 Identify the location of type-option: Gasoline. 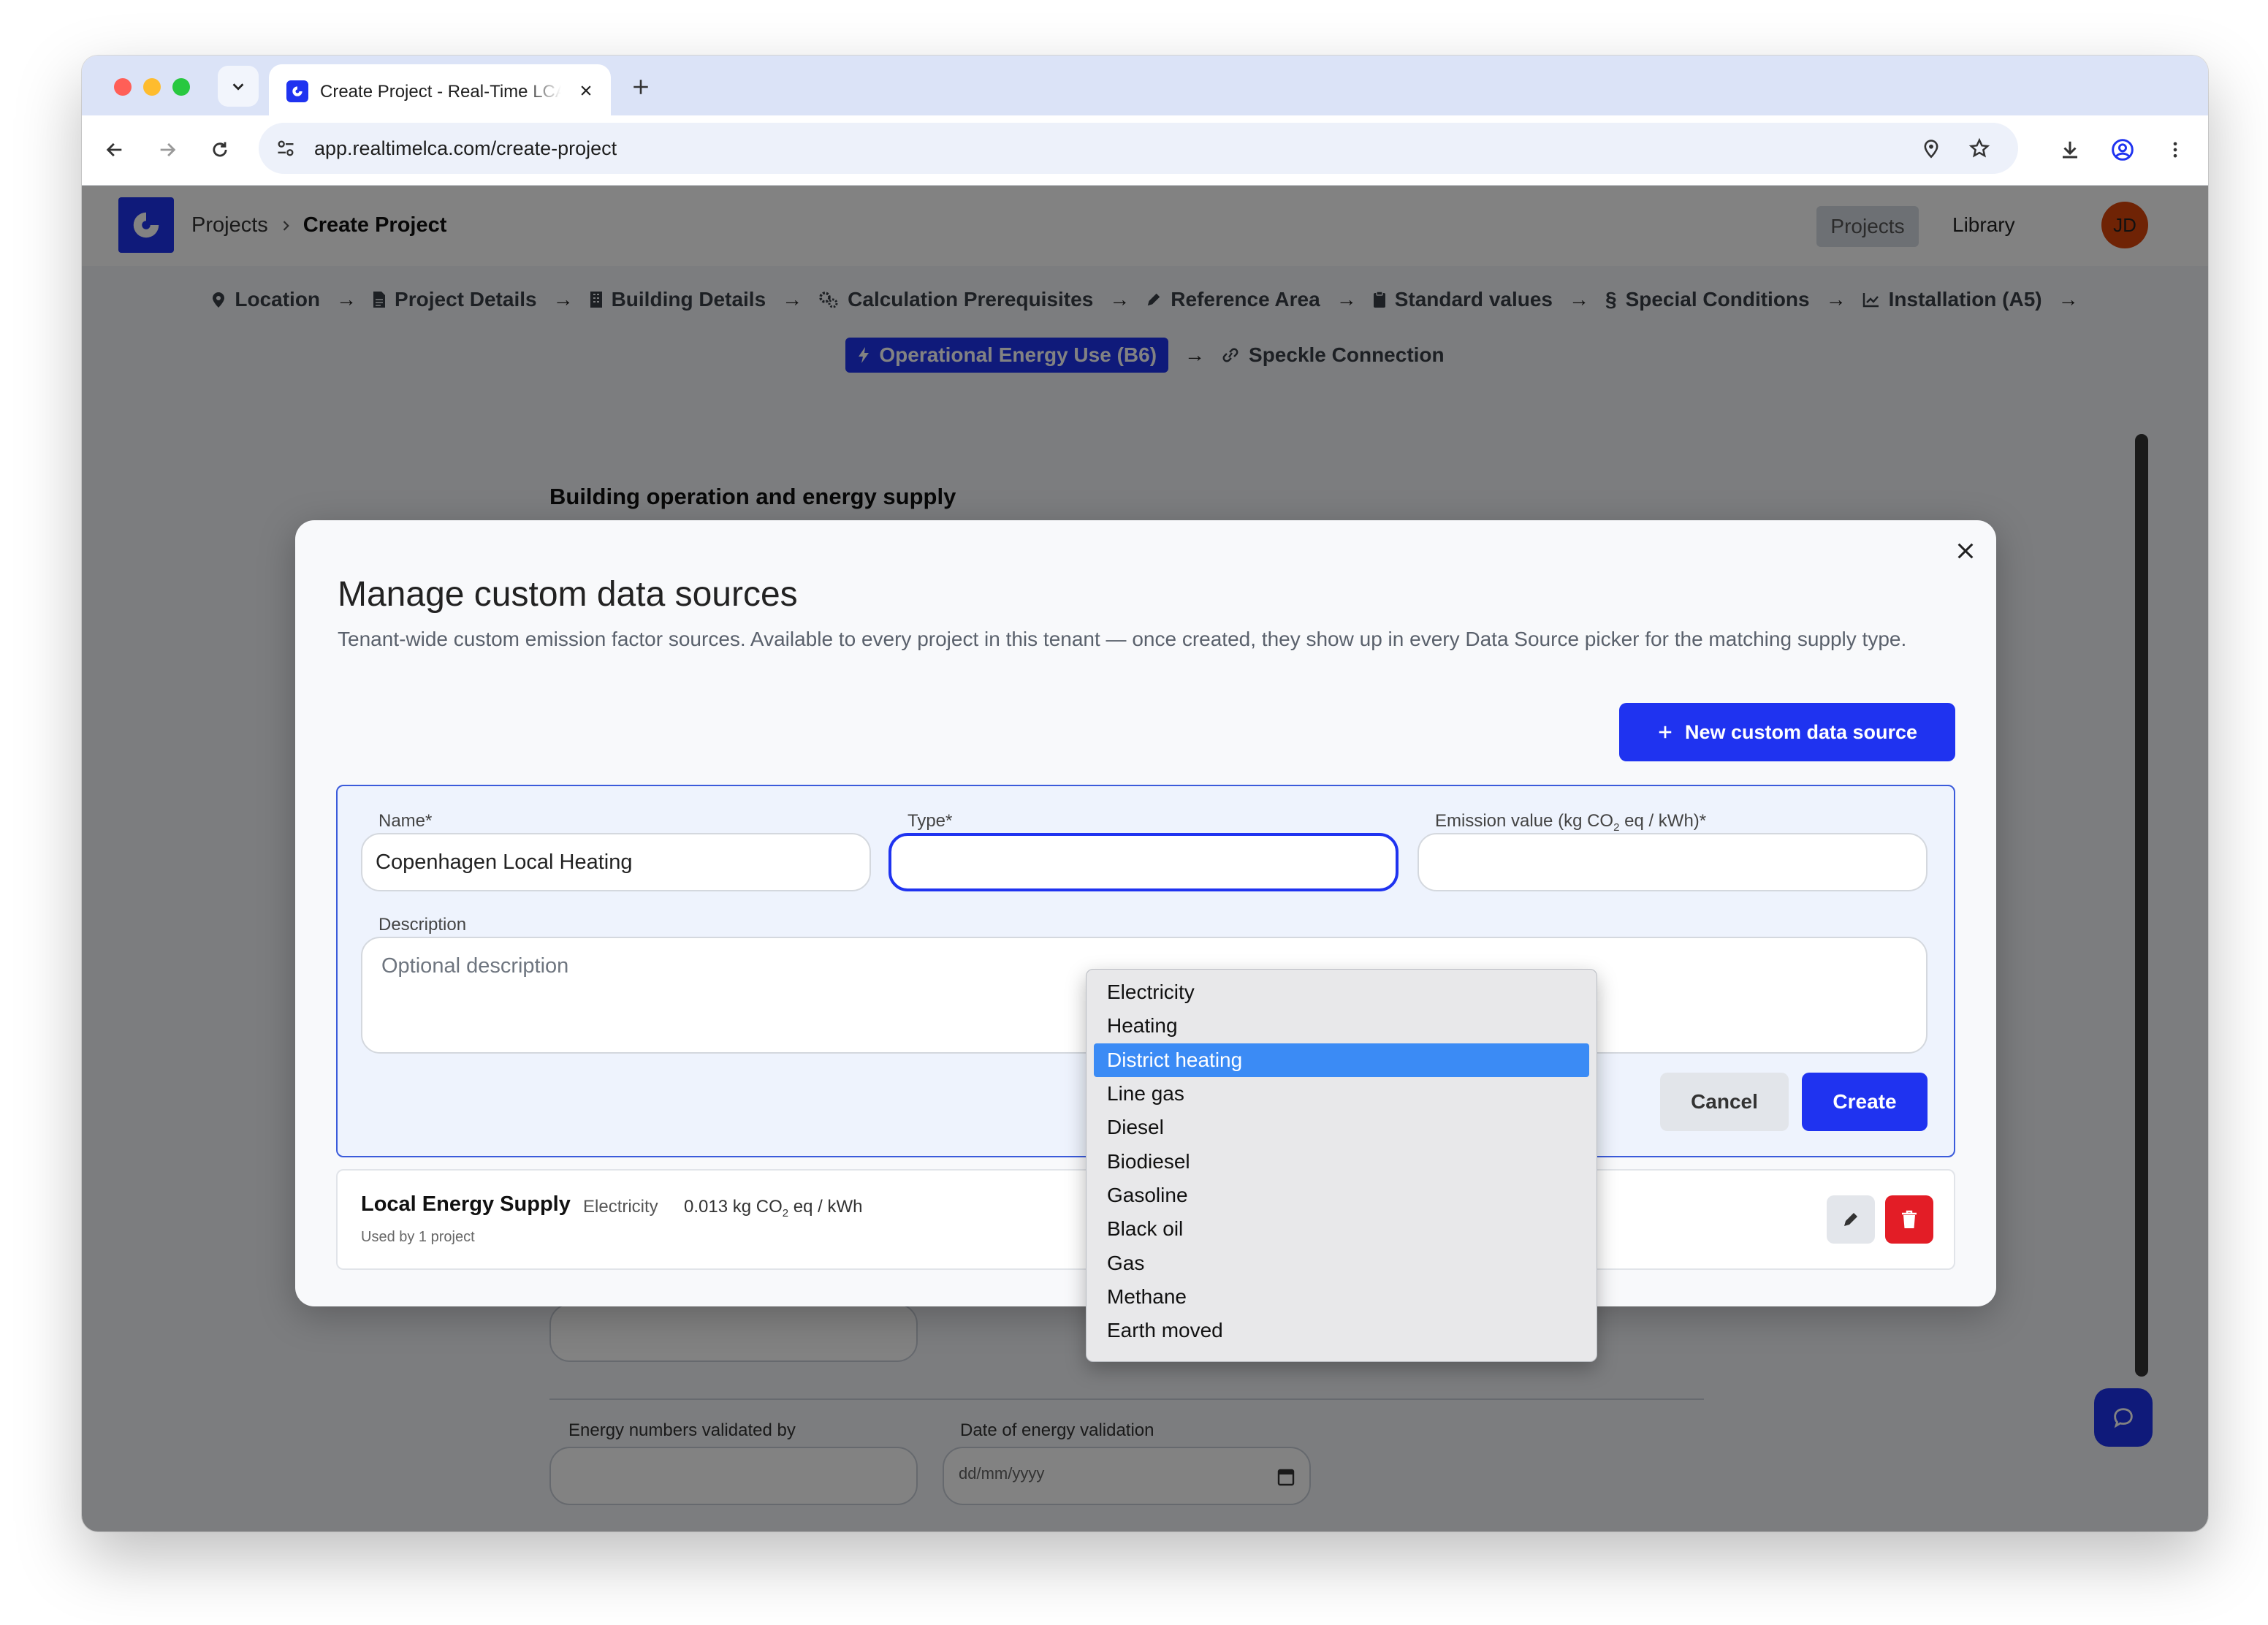
(1341, 1195).